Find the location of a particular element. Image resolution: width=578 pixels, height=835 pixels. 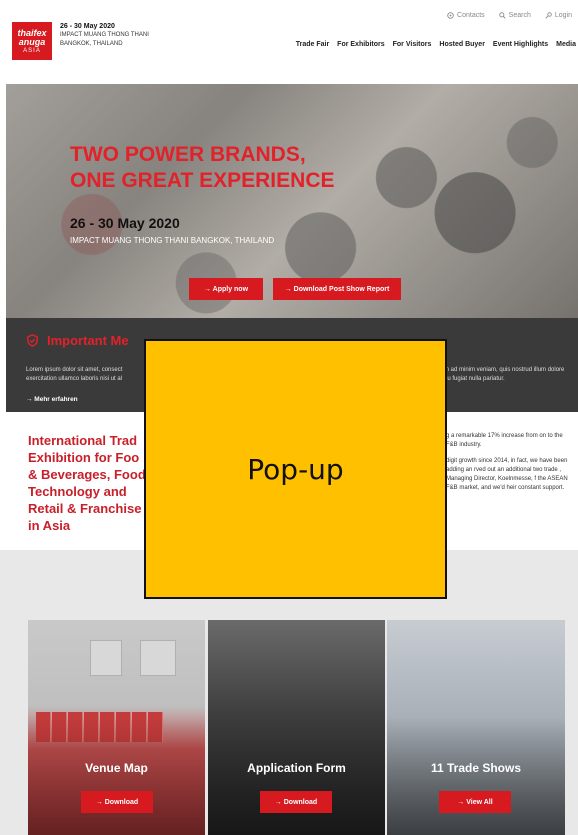

trade-shows-card: 11 Trade Shows → View All is located at coordinates (476, 727).